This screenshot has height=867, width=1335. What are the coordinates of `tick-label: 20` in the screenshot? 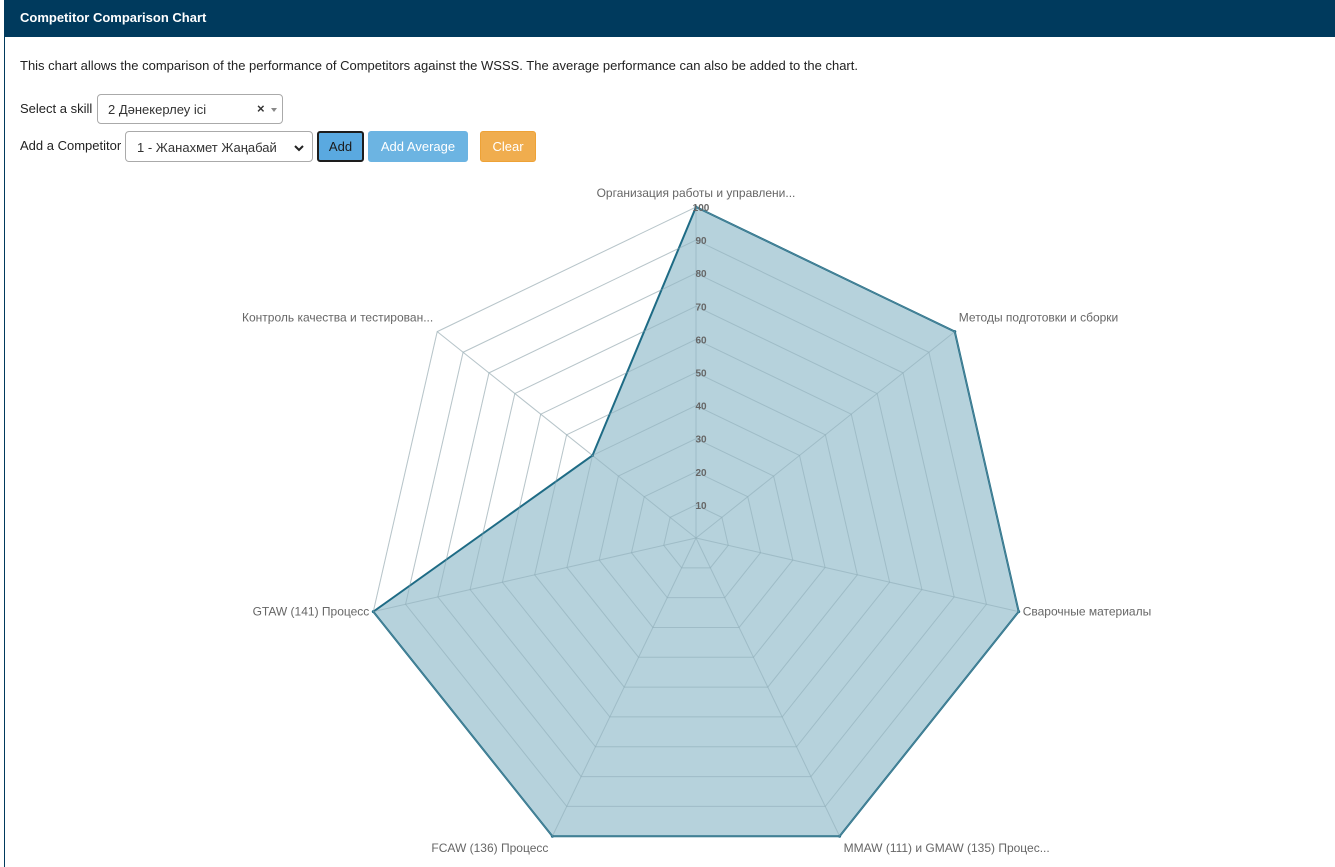 It's located at (701, 473).